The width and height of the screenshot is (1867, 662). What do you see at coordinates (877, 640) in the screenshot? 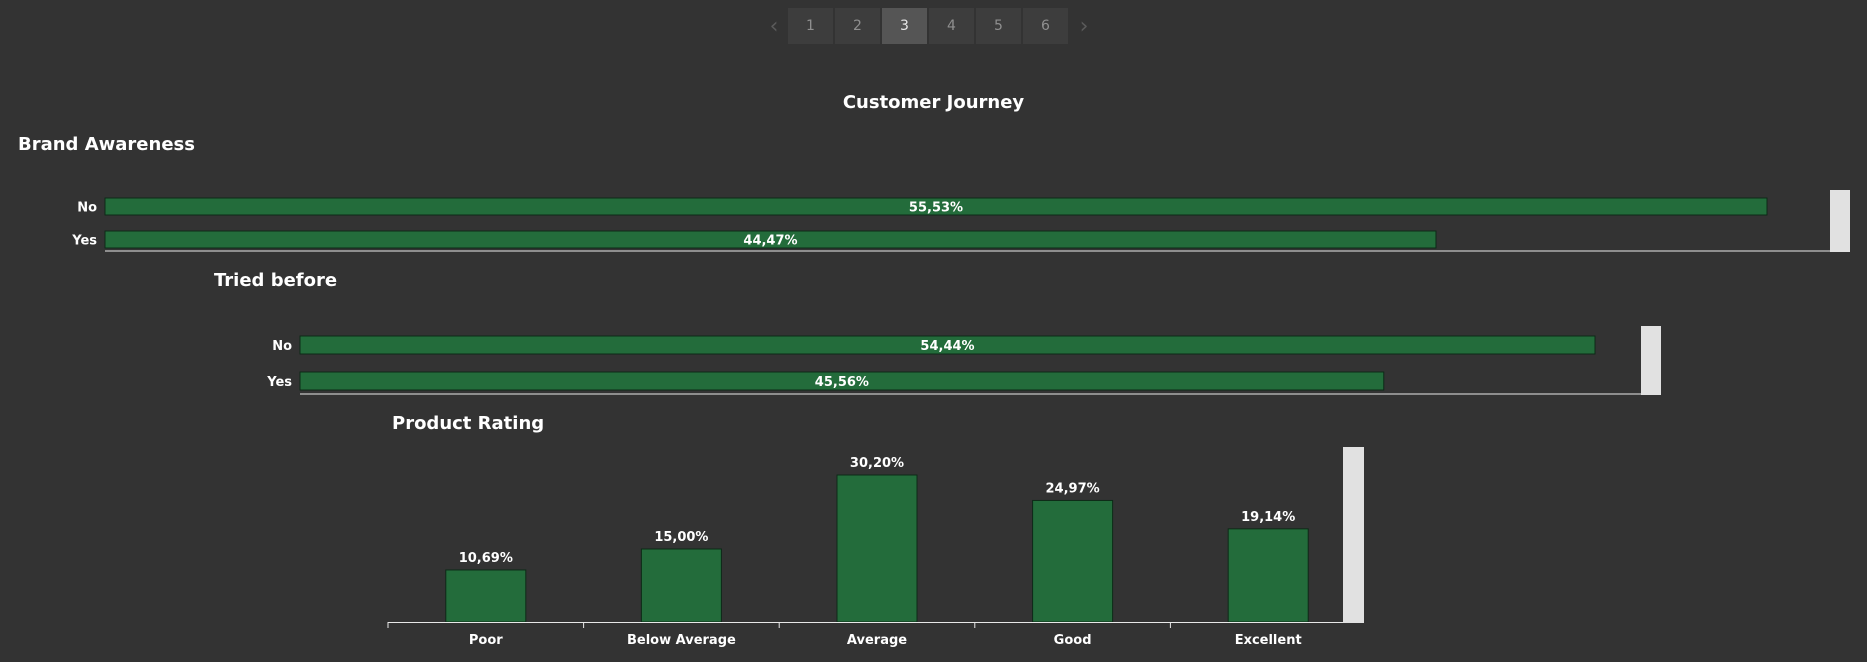
I see `tick-label: Average` at bounding box center [877, 640].